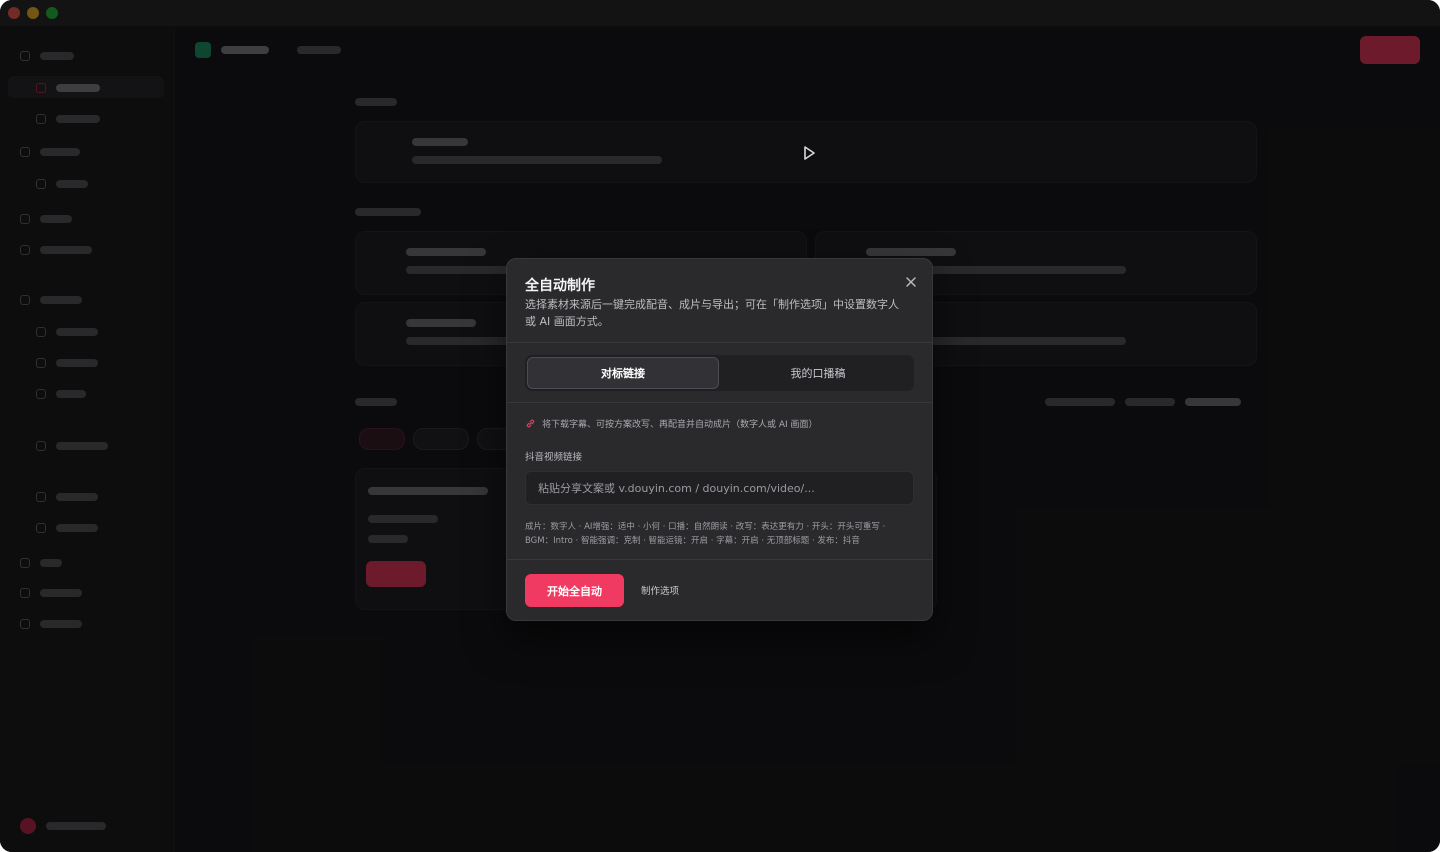 This screenshot has width=1440, height=852. What do you see at coordinates (680, 425) in the screenshot?
I see `hint-text: 将下载字幕、可按方案改写、再配音并自动成片（数字人或 AI 画面）` at bounding box center [680, 425].